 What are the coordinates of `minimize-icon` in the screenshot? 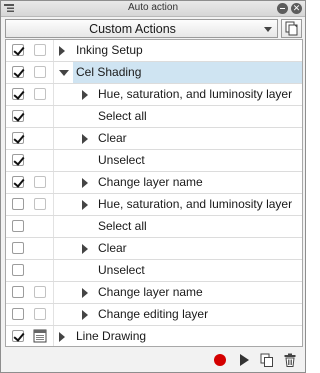 It's located at (282, 8).